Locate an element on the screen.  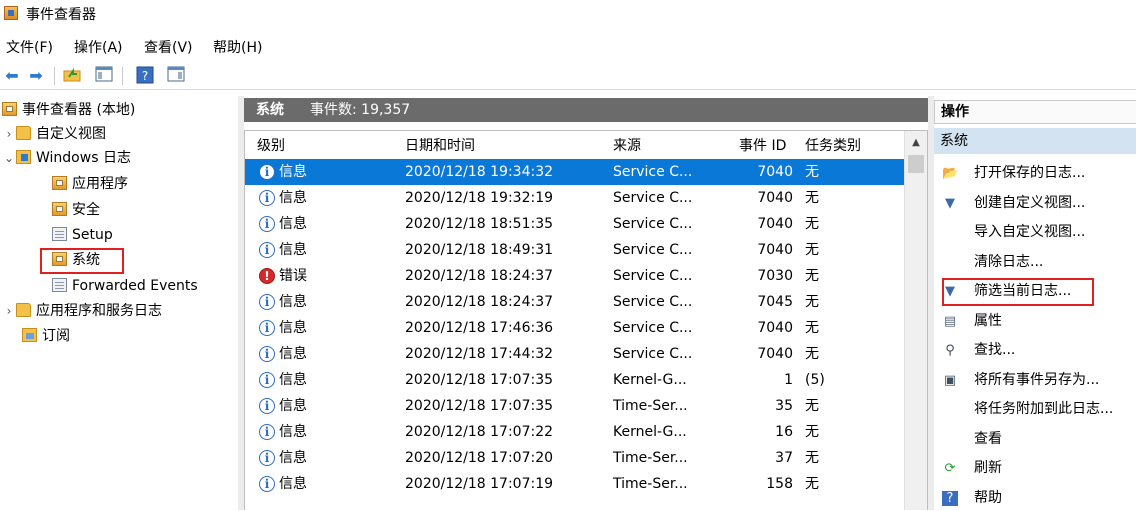
table-row: i 信息 2020/12/18 17:46:36 Service C... 7040 无 is located at coordinates (575, 328).